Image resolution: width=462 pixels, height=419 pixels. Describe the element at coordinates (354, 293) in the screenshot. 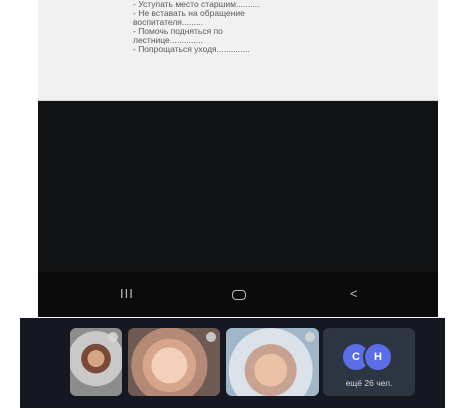

I see `back-icon: <` at that location.